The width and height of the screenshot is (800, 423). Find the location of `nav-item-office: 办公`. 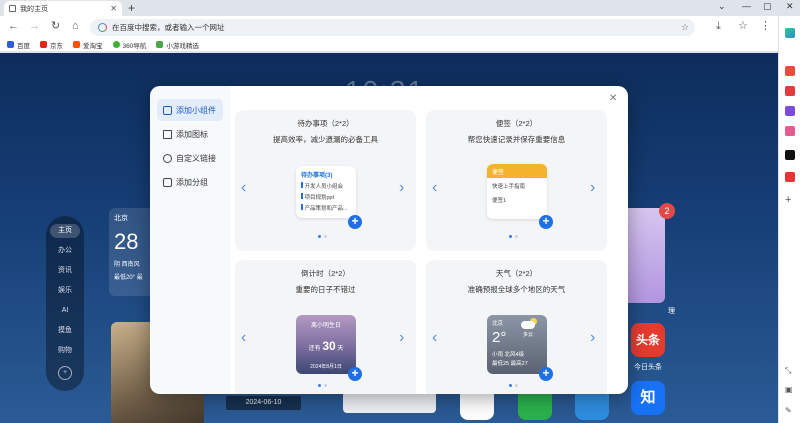

nav-item-office: 办公 is located at coordinates (65, 251).